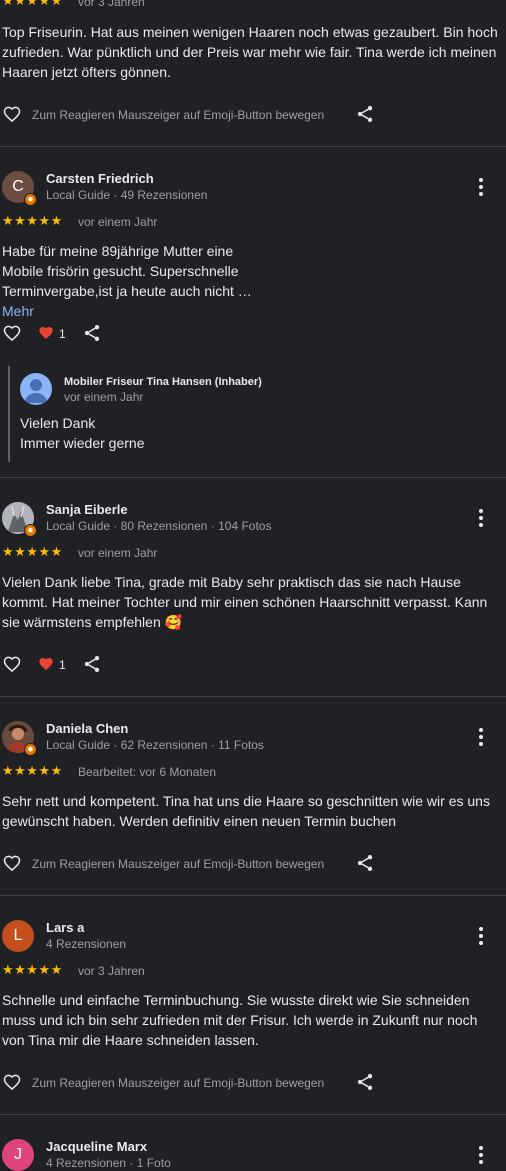  I want to click on owner-reply-rule, so click(9, 414).